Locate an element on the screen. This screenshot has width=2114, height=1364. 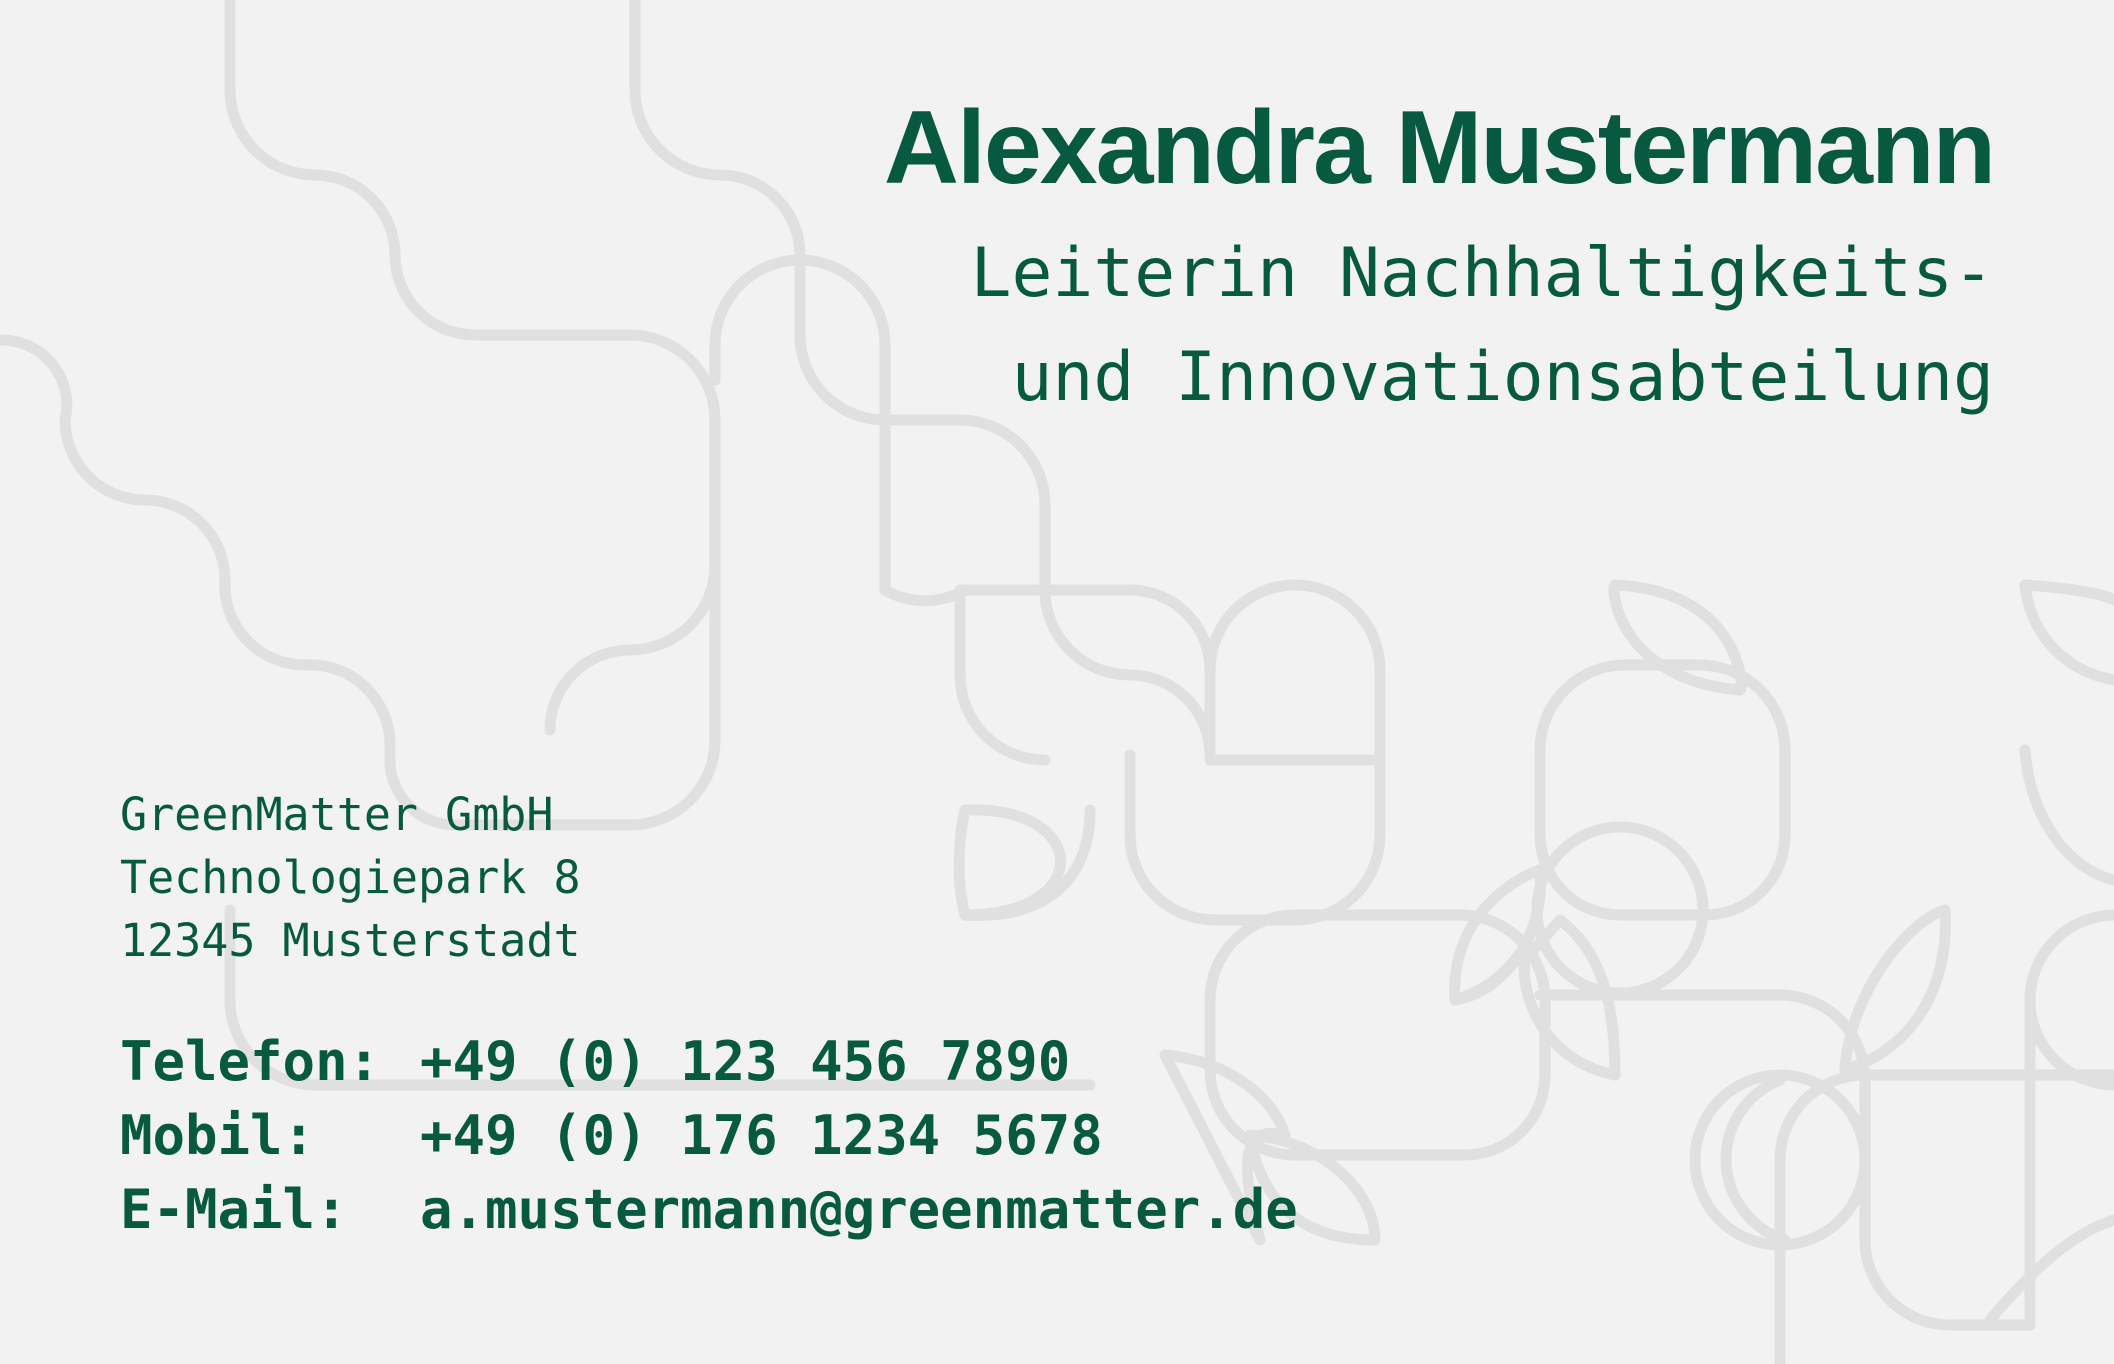
company-city: 12345 Musterstadt is located at coordinates (350, 940).